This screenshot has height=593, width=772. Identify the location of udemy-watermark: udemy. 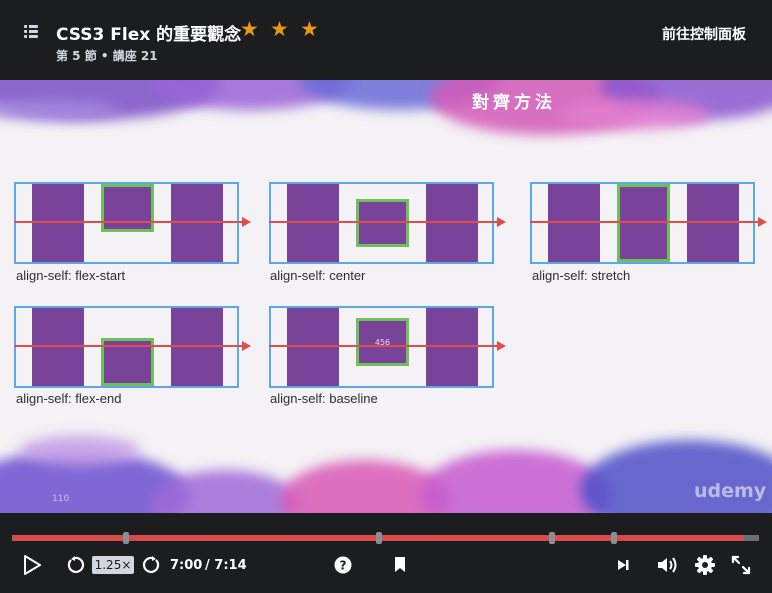
(730, 491).